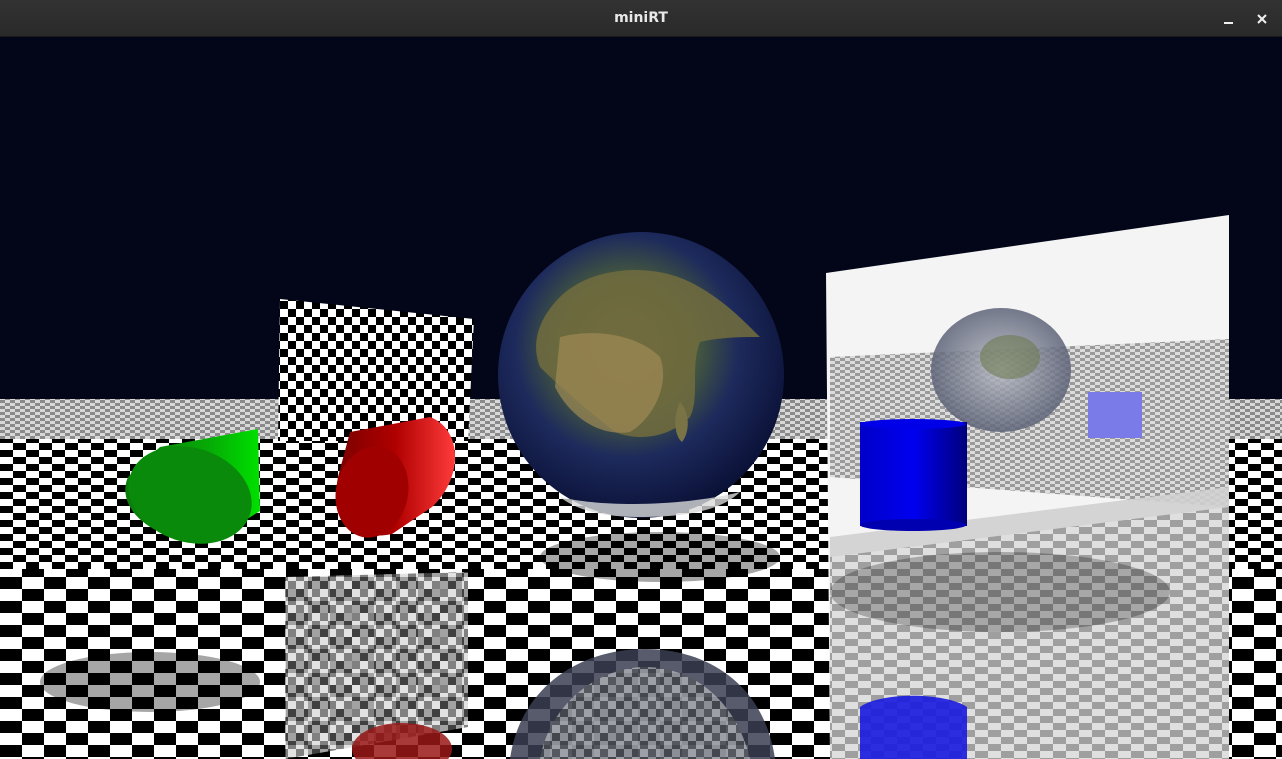  I want to click on earth-sphere, so click(641, 375).